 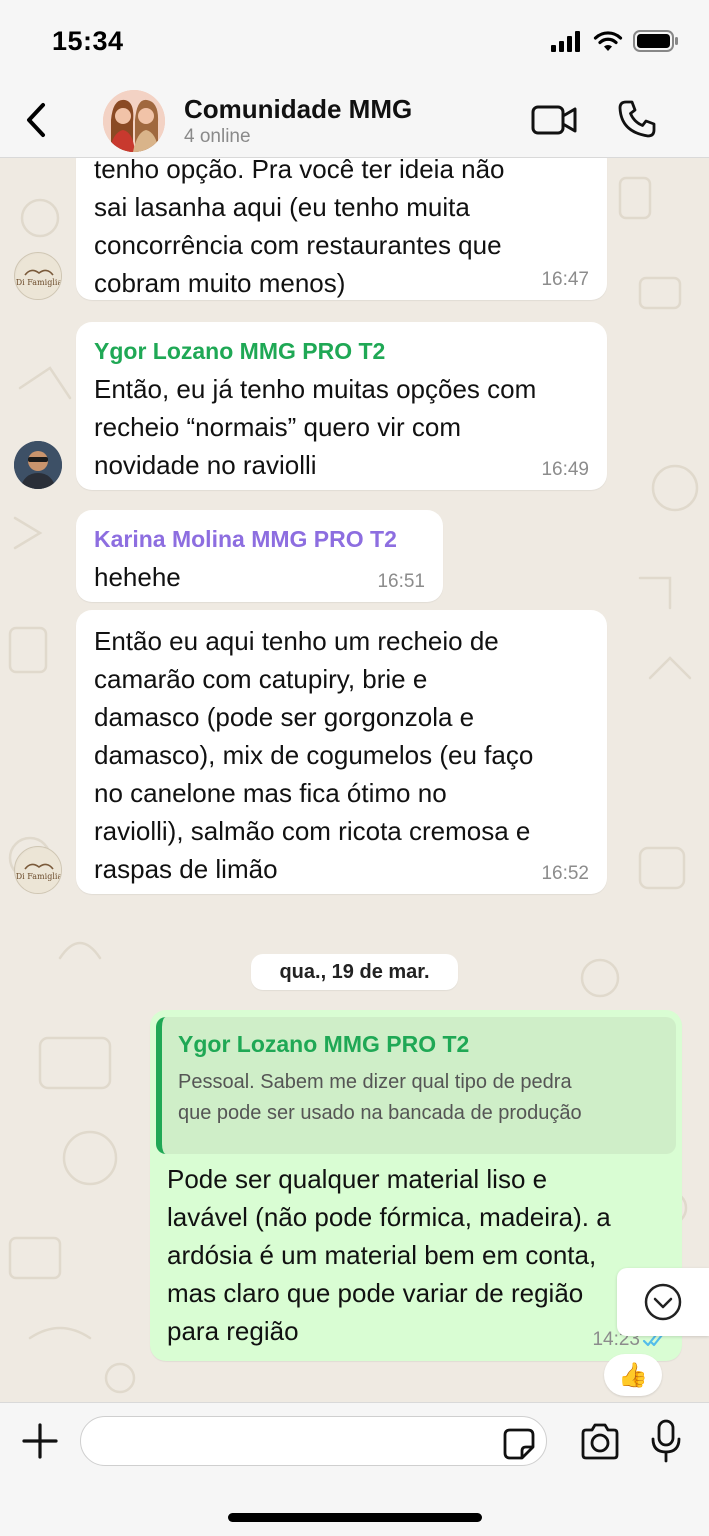 I want to click on group-avatar, so click(x=134, y=121).